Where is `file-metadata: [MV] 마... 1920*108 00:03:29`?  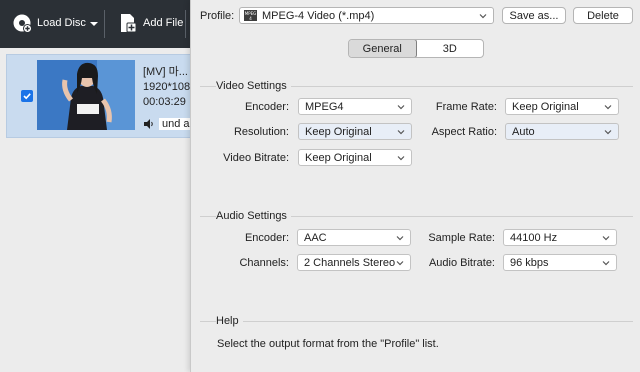 file-metadata: [MV] 마... 1920*108 00:03:29 is located at coordinates (166, 87).